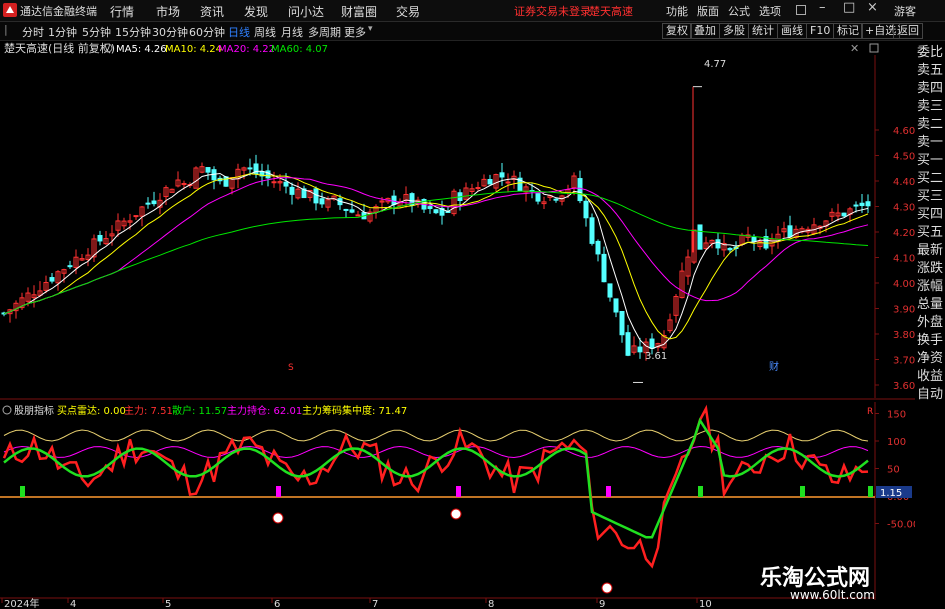 This screenshot has width=945, height=609. I want to click on chevron-down-icon: ▾, so click(370, 29).